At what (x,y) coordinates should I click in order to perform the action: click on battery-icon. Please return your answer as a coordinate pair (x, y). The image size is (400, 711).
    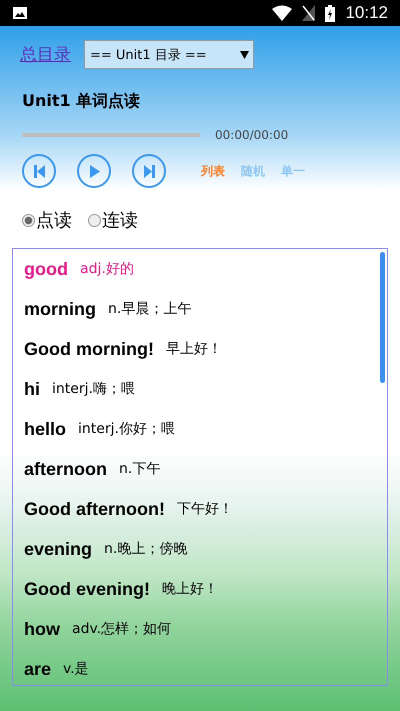
    Looking at the image, I should click on (330, 13).